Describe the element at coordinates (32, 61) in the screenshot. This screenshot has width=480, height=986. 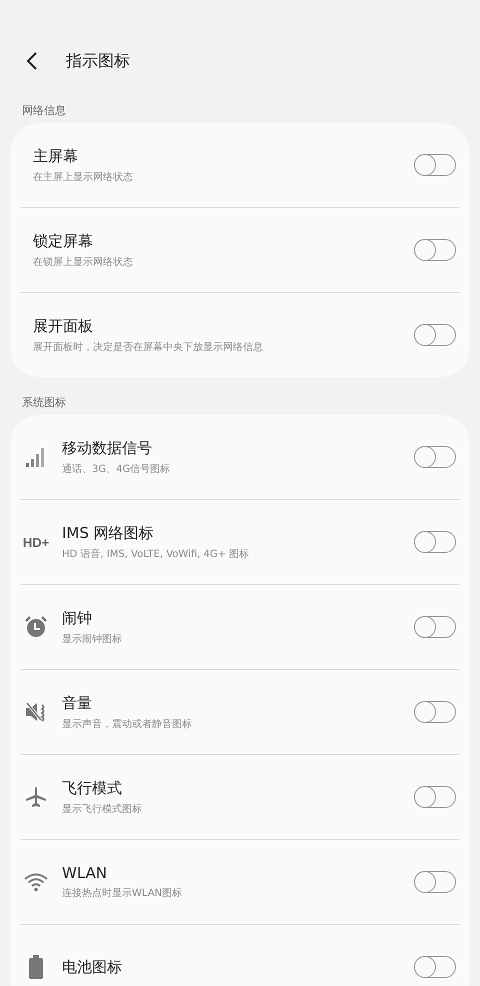
I see `back-icon` at that location.